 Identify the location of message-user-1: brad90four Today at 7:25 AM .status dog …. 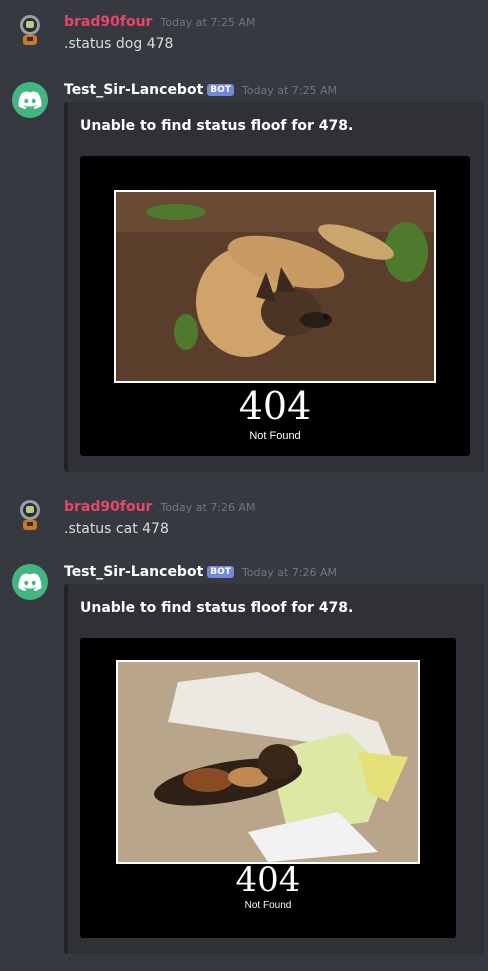
(244, 36).